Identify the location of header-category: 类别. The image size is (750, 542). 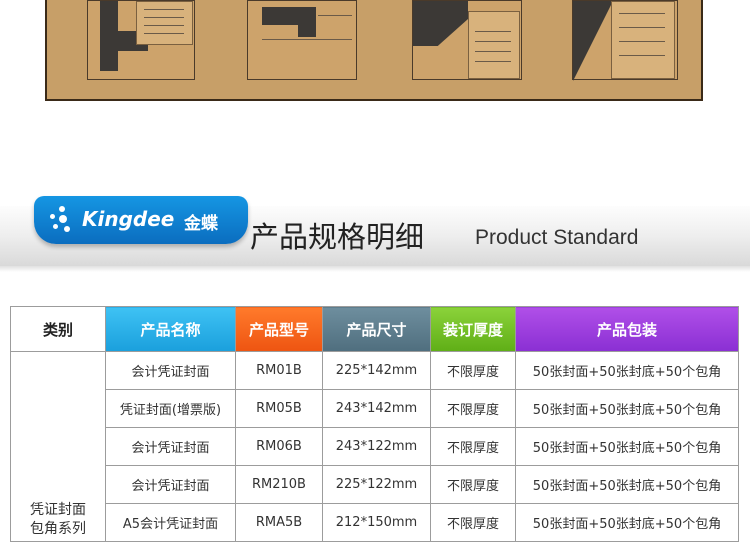
(58, 329).